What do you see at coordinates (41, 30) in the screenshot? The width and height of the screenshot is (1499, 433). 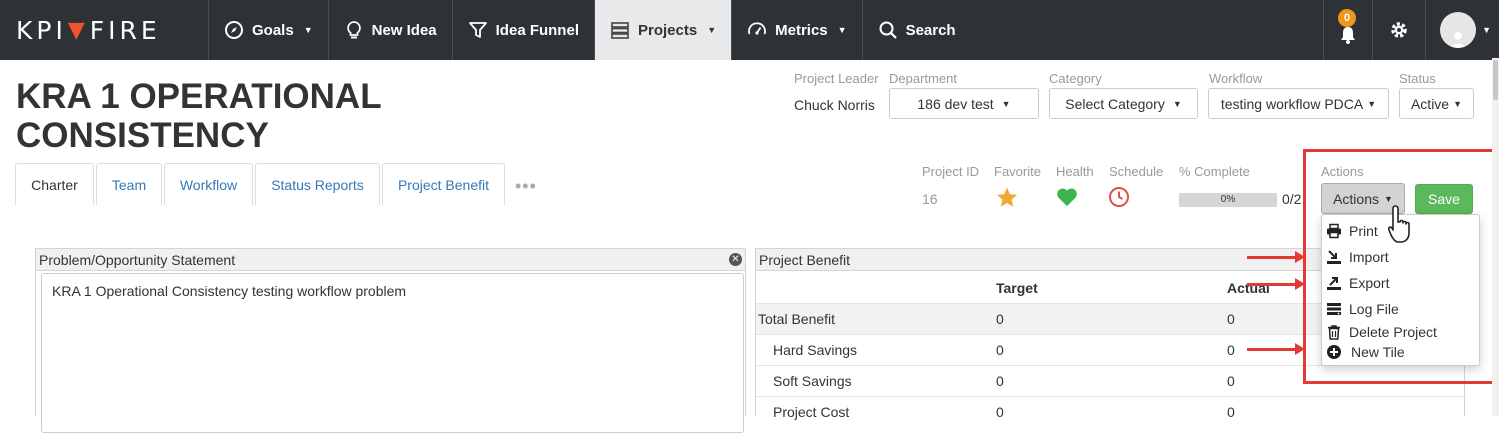 I see `logo-text-kpi: KPI` at bounding box center [41, 30].